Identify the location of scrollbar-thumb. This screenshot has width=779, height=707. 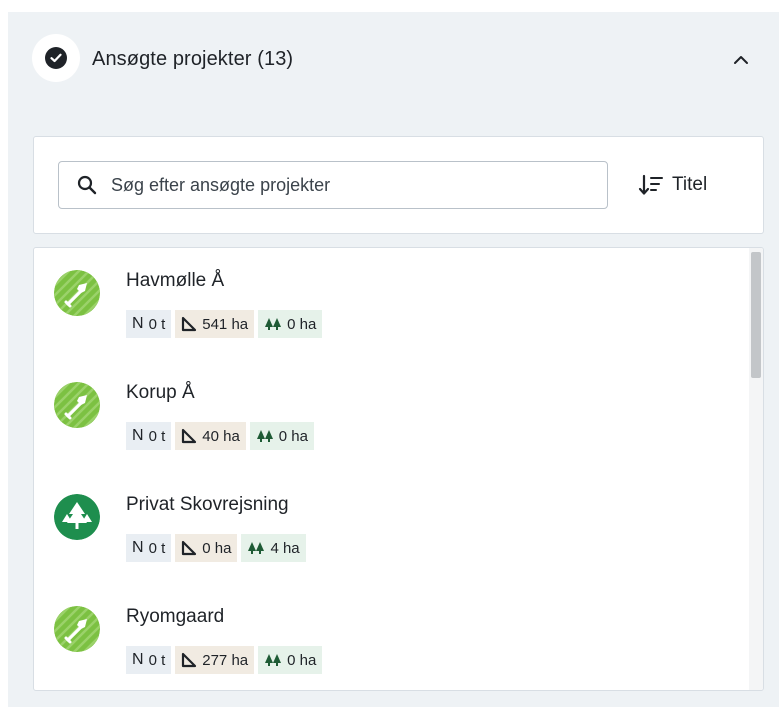
(756, 315).